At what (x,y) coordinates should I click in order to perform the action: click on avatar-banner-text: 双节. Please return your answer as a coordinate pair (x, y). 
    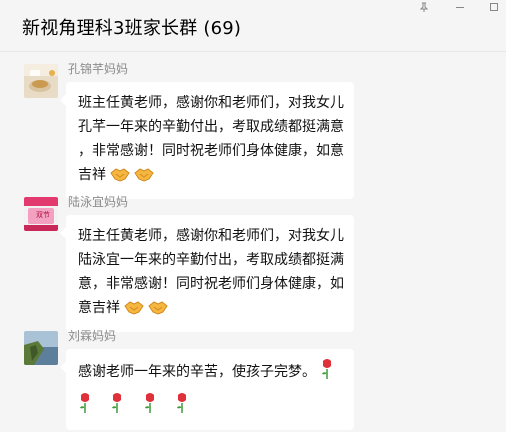
    Looking at the image, I should click on (43, 215).